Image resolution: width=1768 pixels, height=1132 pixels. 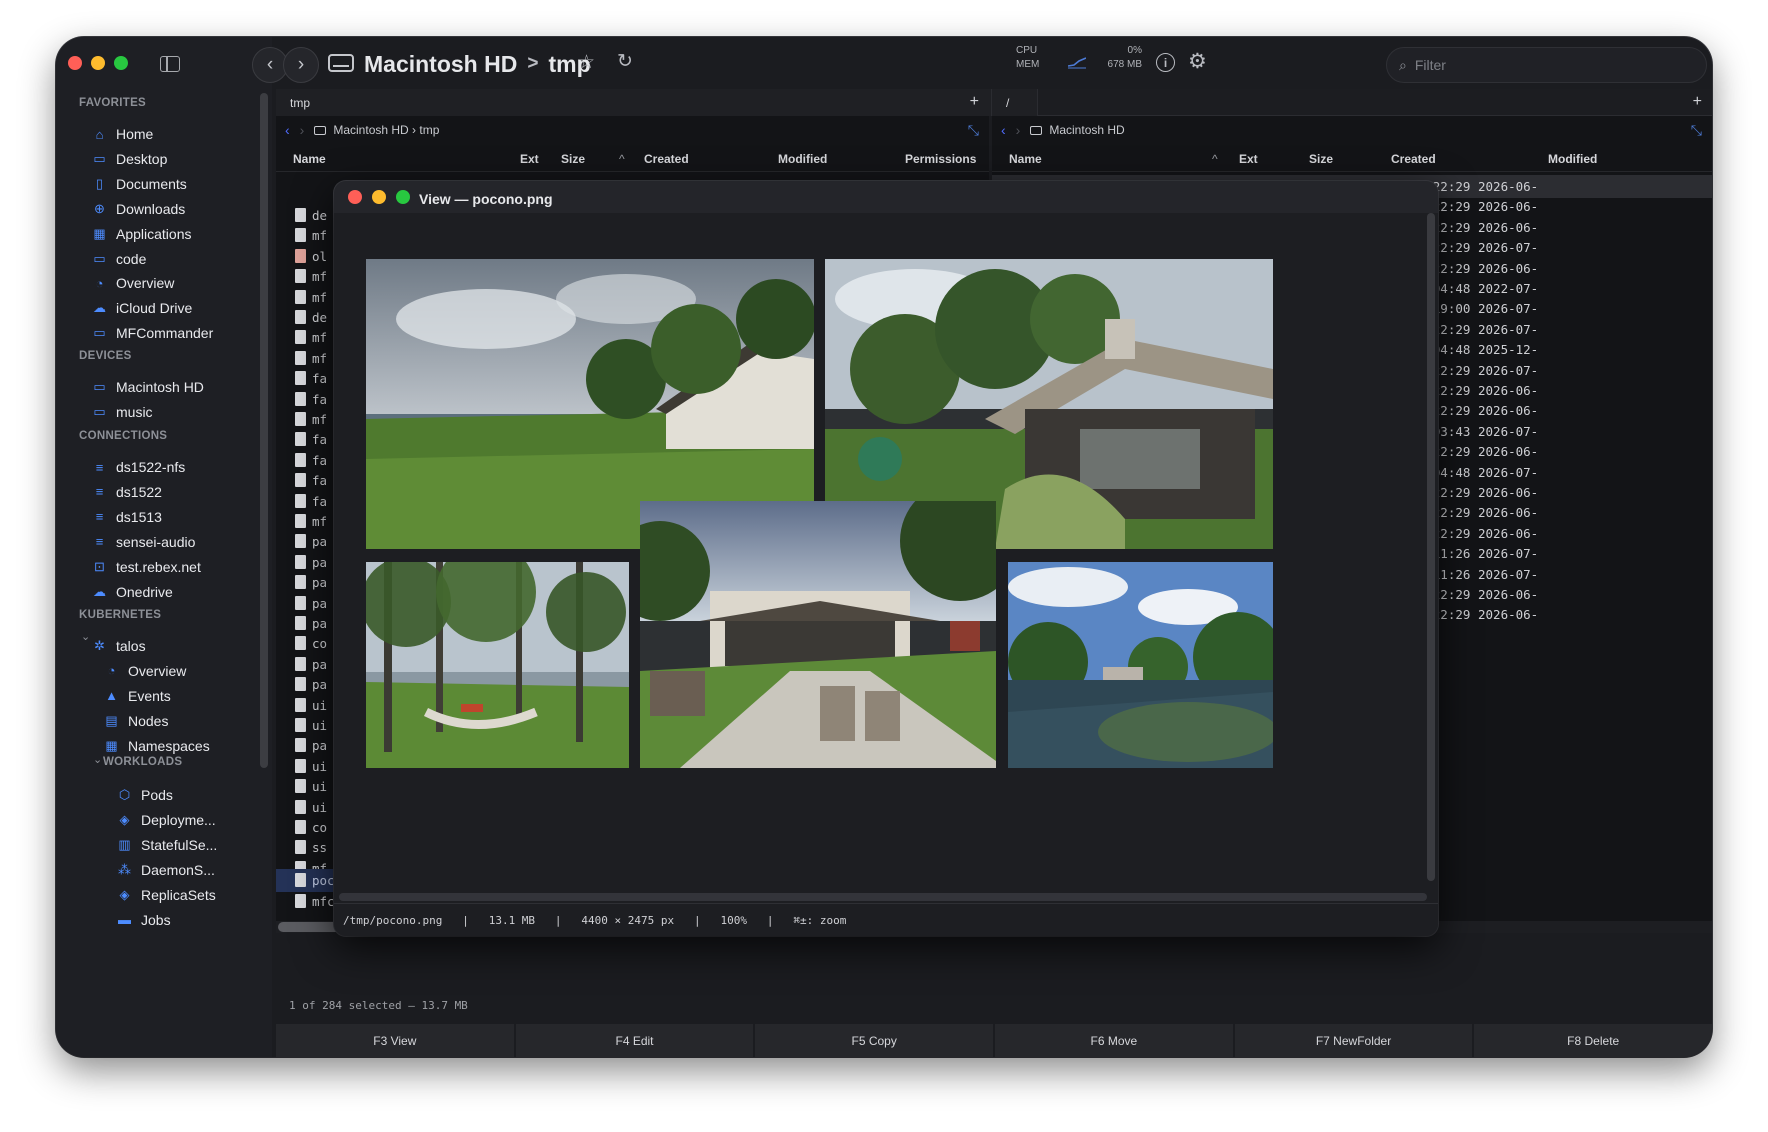 What do you see at coordinates (440, 64) in the screenshot?
I see `path-segment-root: Macintosh HD` at bounding box center [440, 64].